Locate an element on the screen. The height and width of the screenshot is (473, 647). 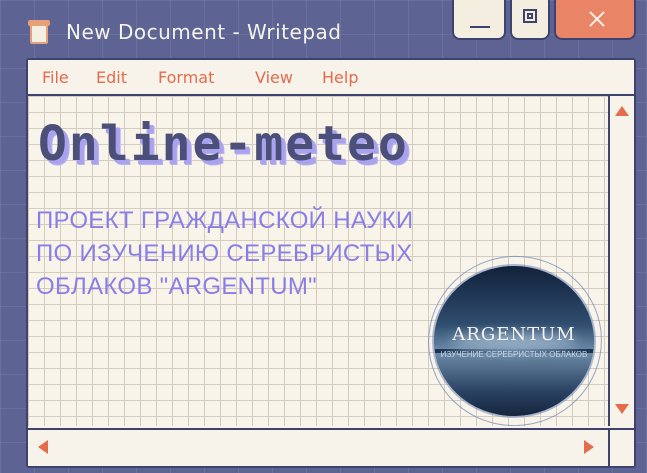
scroll-down-arrow-icon is located at coordinates (622, 409).